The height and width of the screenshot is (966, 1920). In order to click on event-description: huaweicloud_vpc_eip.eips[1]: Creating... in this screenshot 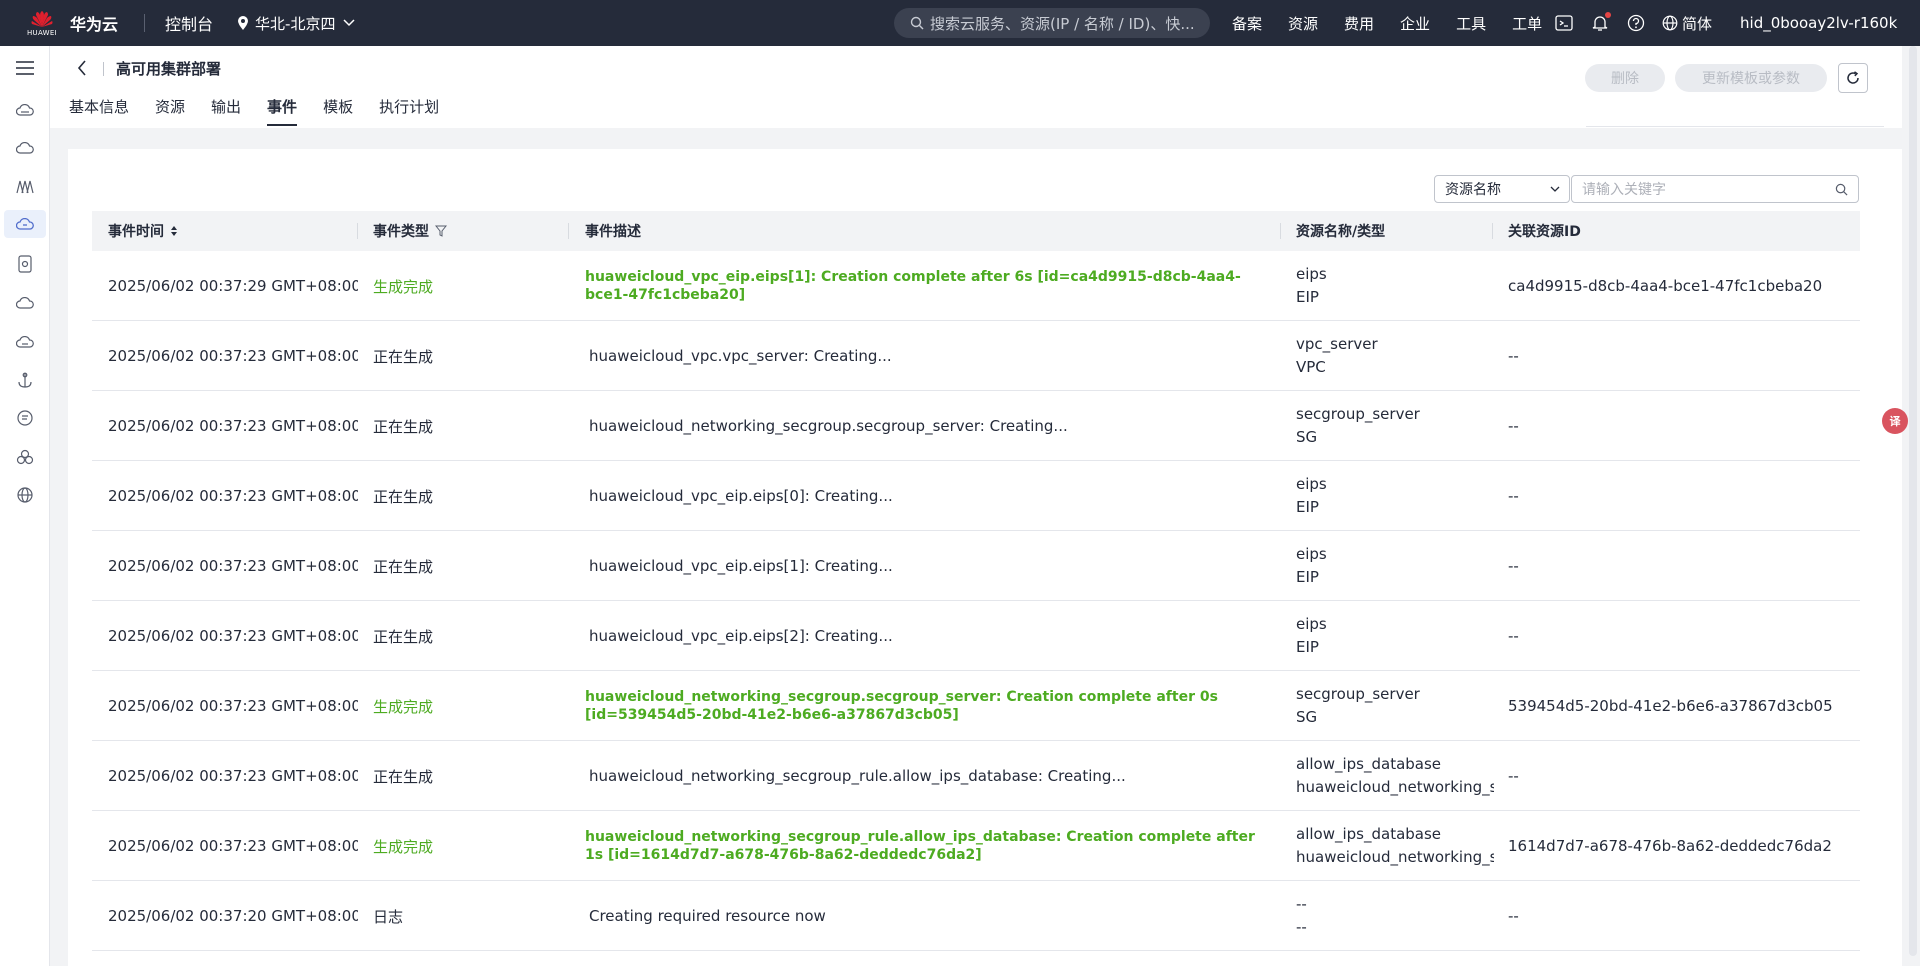, I will do `click(741, 566)`.